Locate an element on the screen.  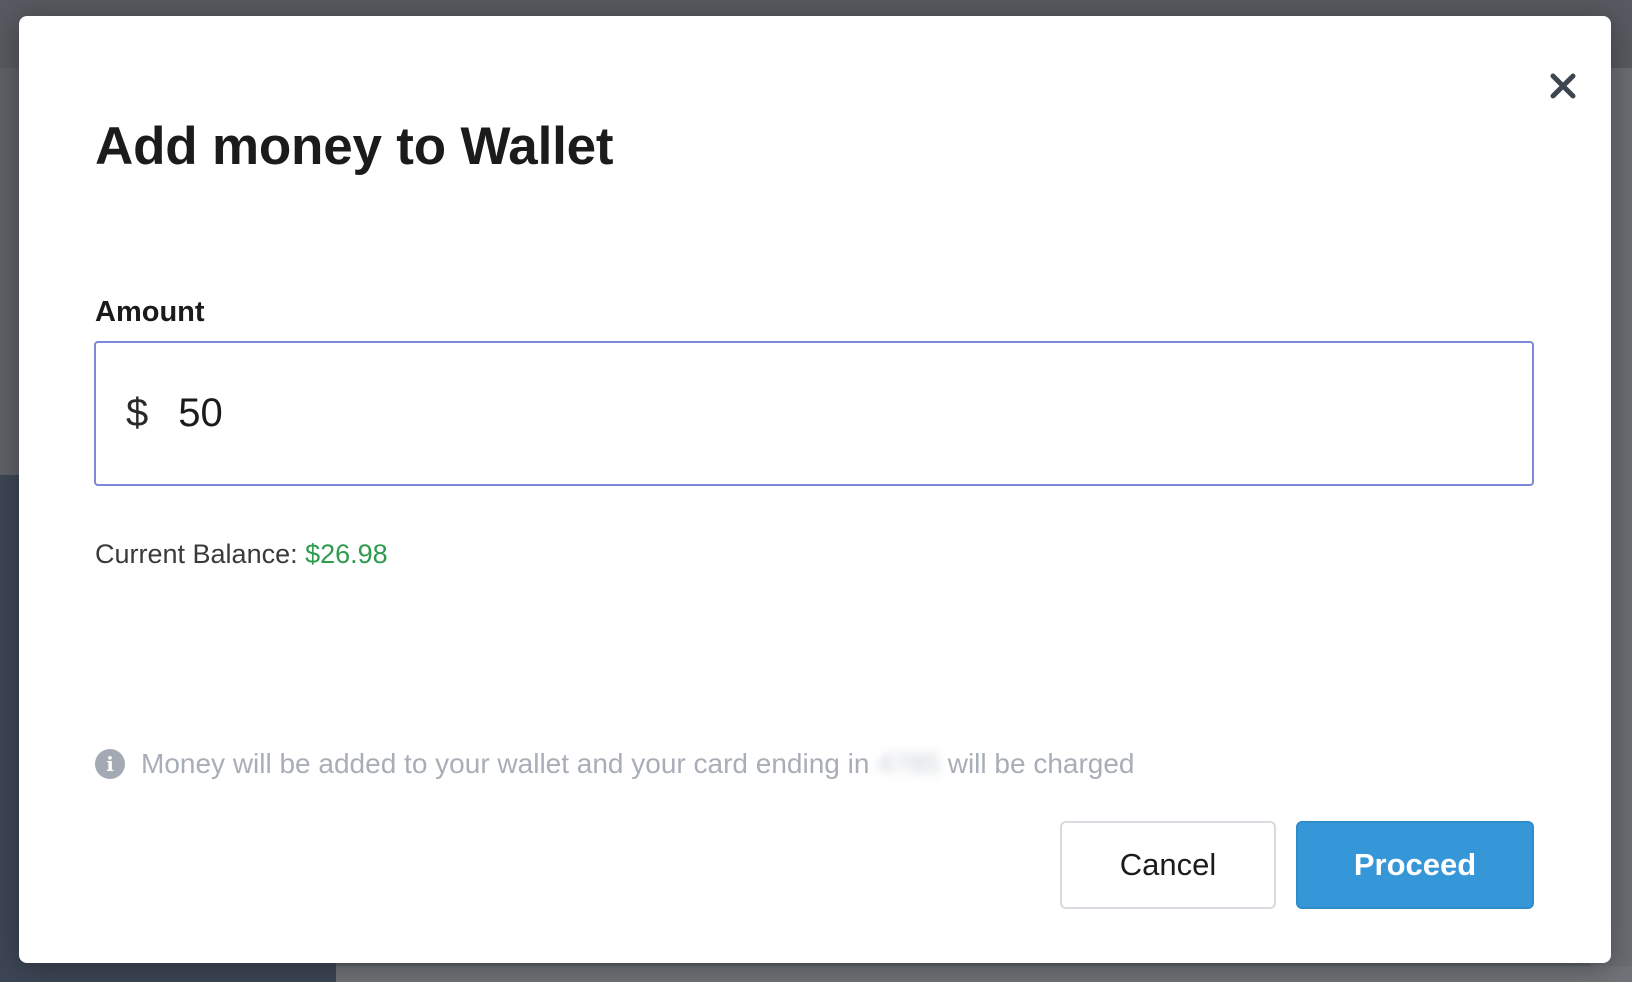
backdrop-footer is located at coordinates (984, 974).